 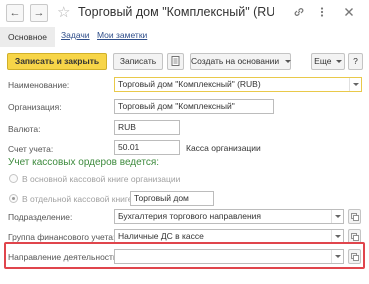 I want to click on create-based-on-button: Создать на основании, so click(x=240, y=61).